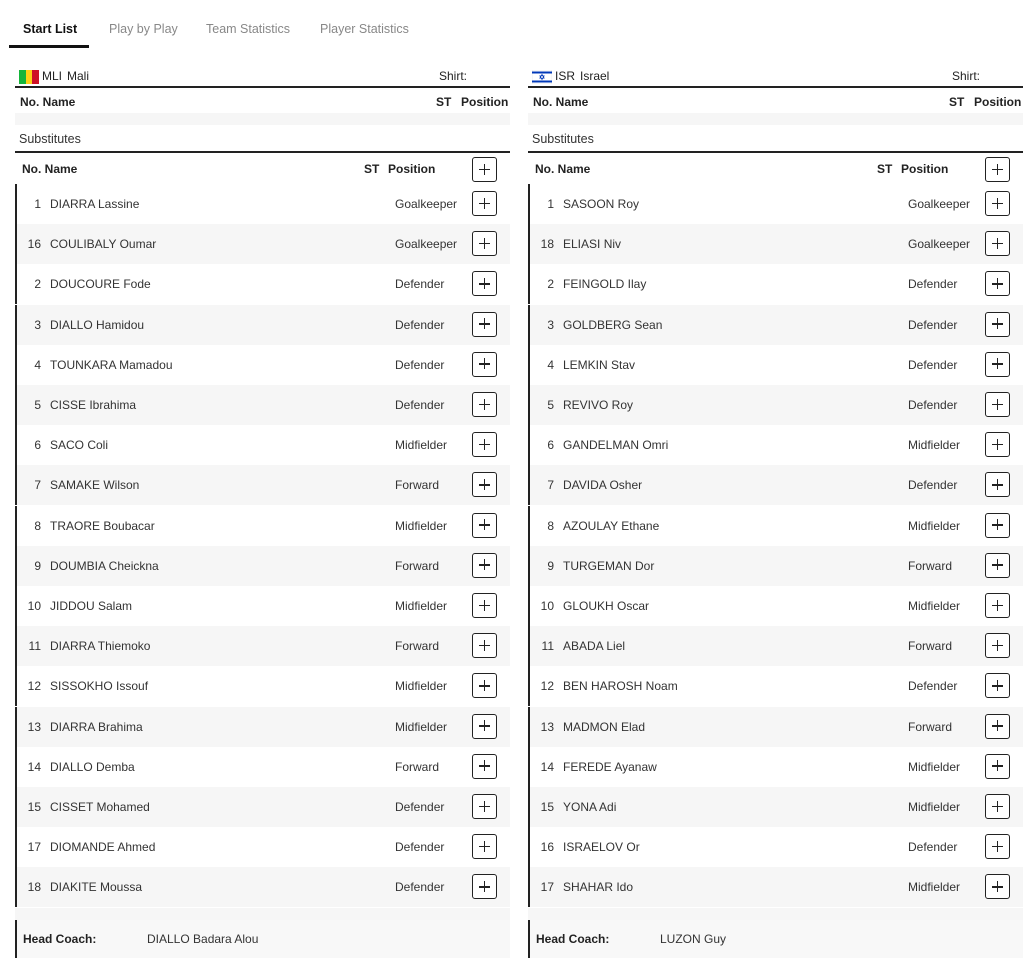  I want to click on player-row: 15 YONA Adi Midfielder, so click(775, 807).